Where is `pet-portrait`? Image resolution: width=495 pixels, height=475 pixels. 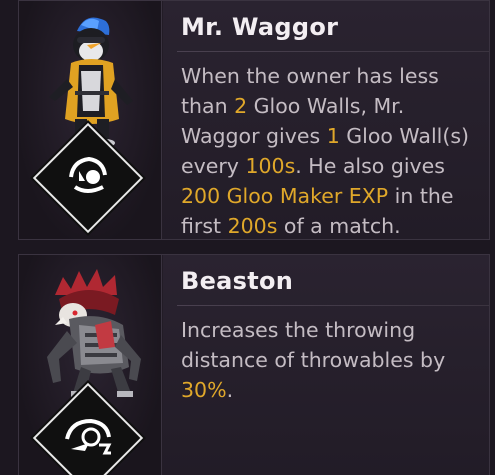
pet-portrait is located at coordinates (90, 365).